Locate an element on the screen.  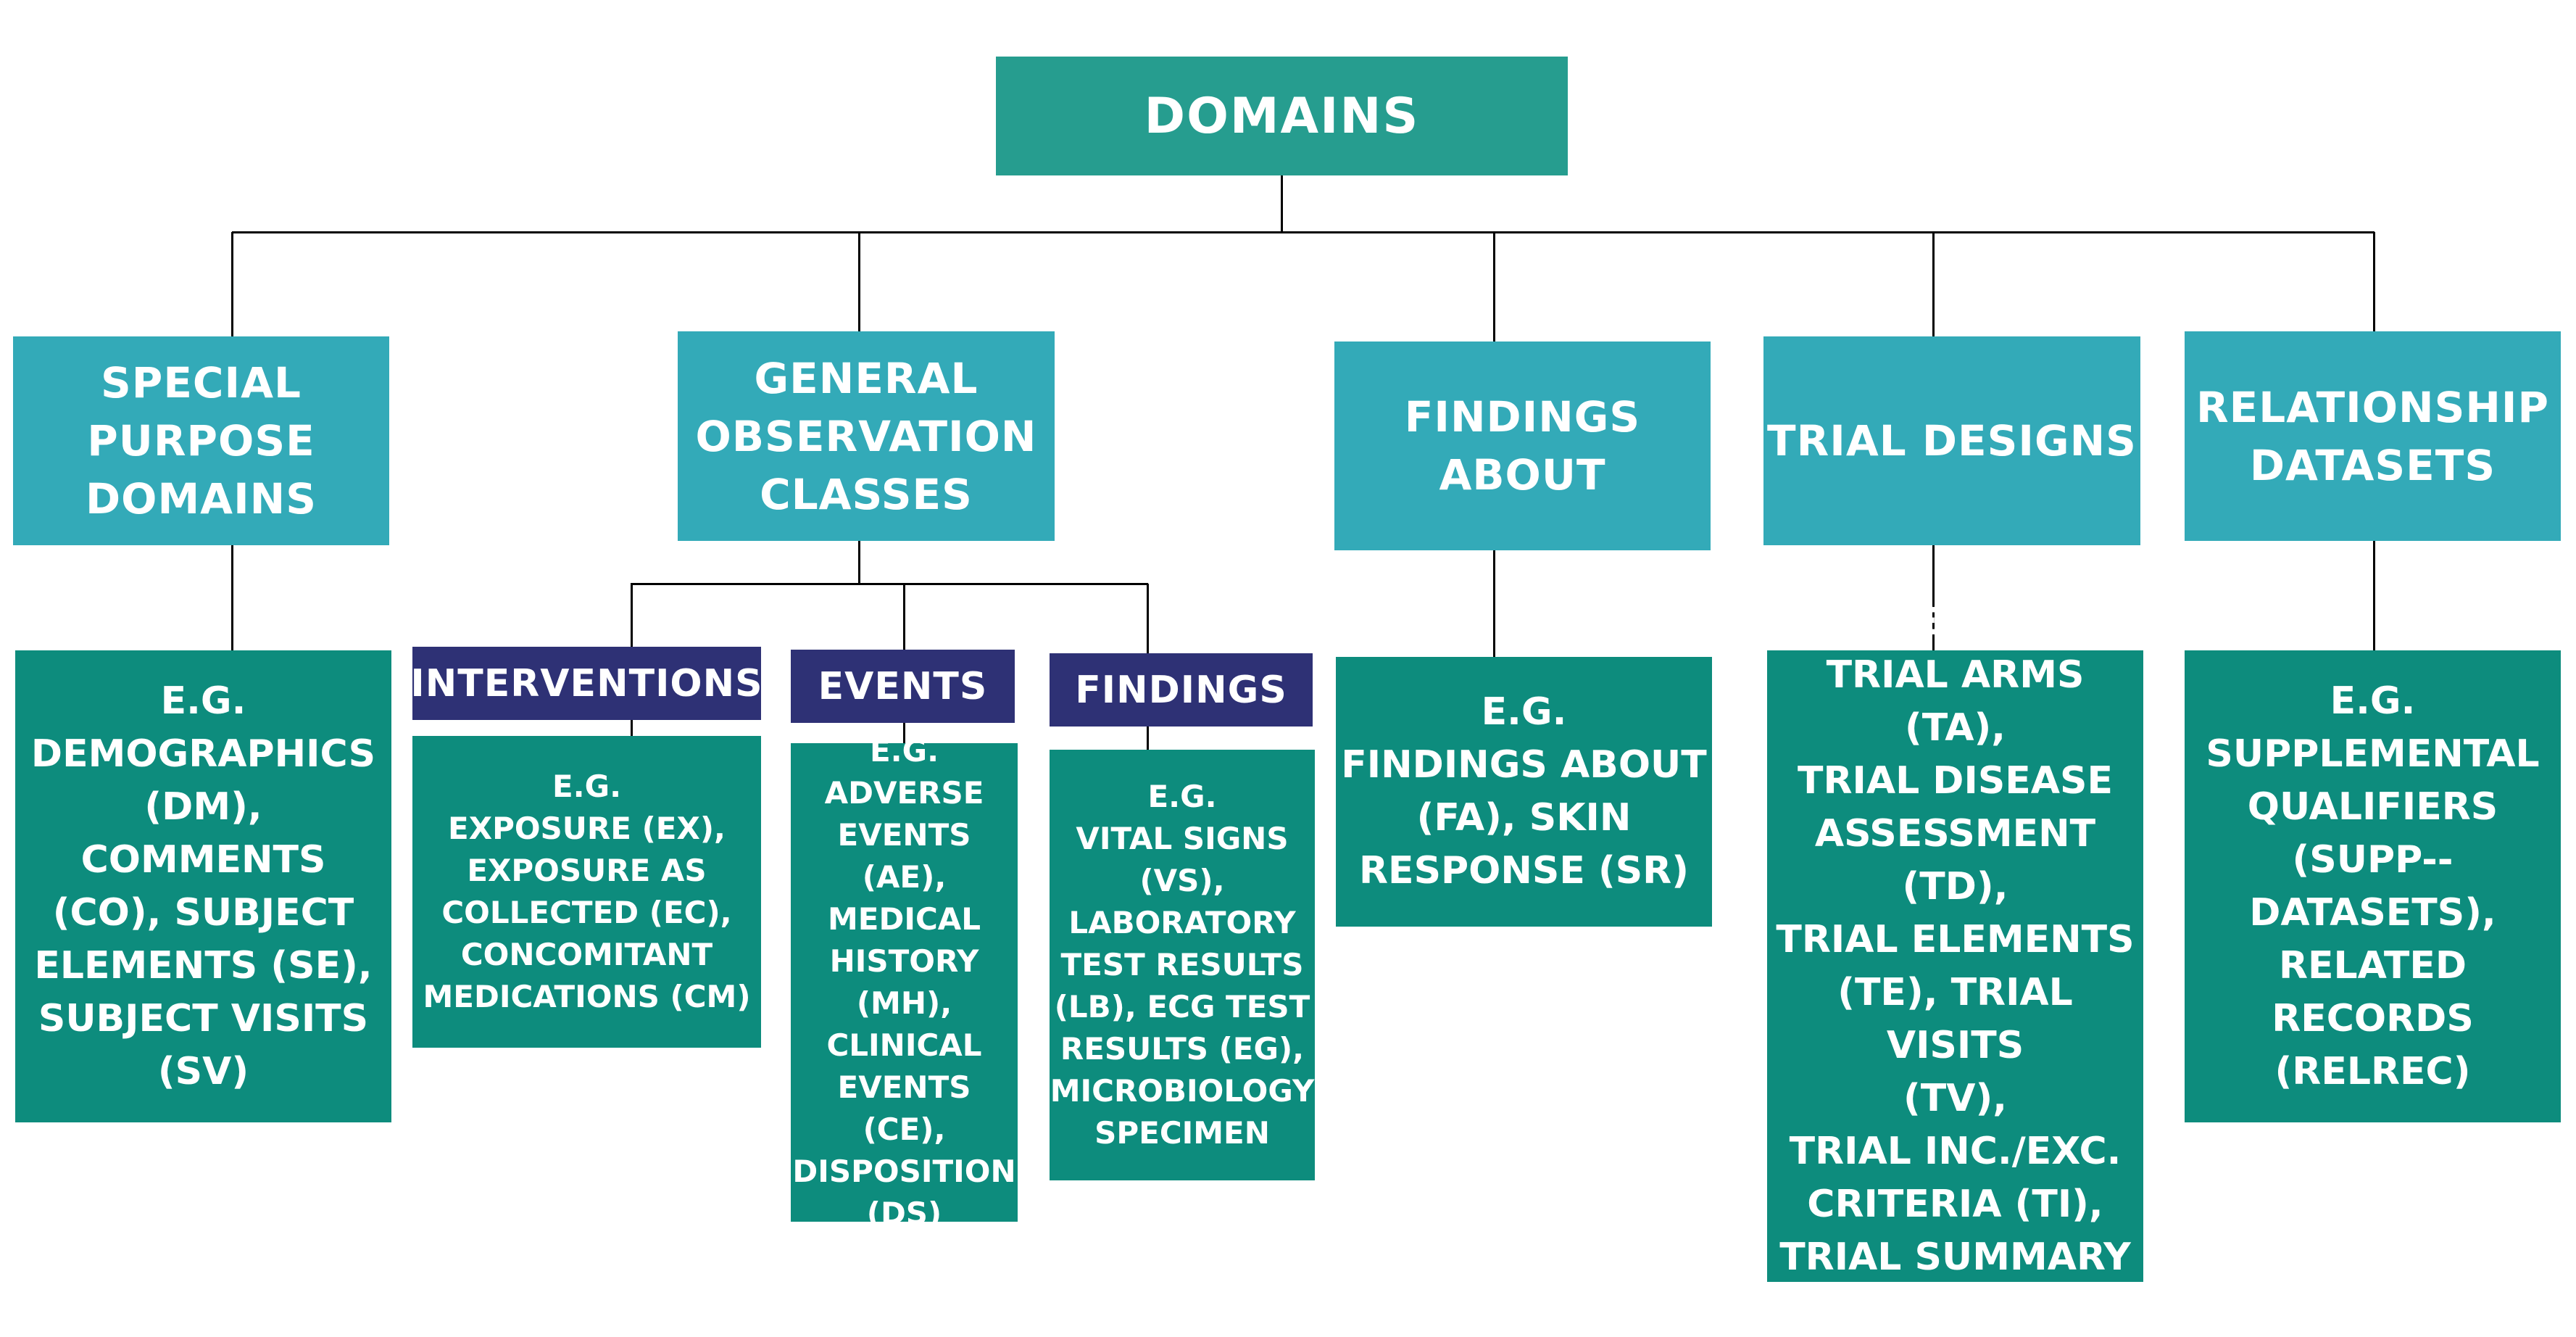
subclass-interventions: INTERVENTIONS is located at coordinates (586, 683).